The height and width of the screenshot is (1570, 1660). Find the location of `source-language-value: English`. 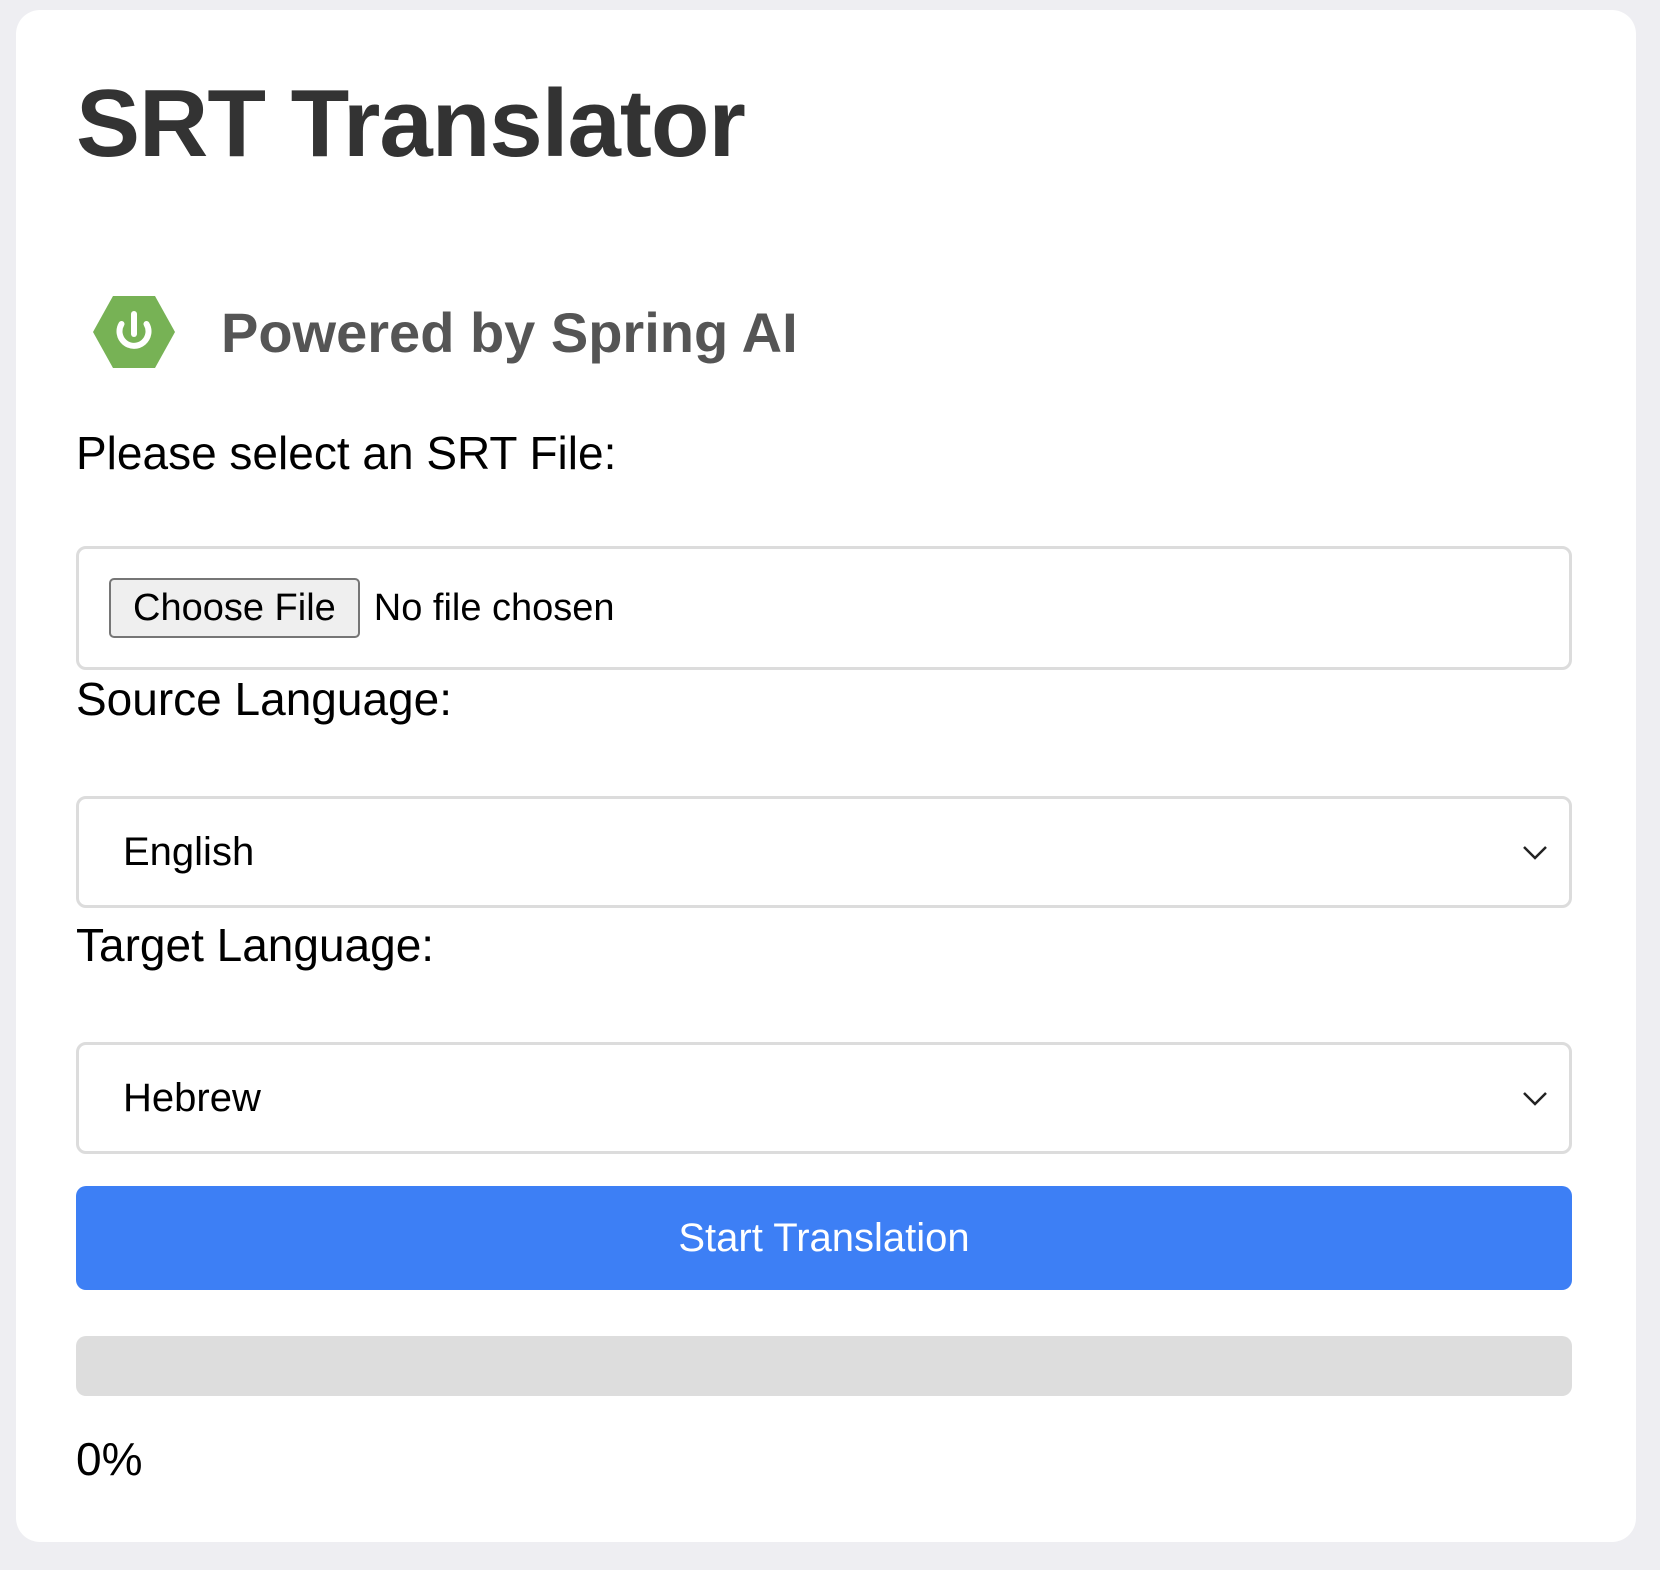

source-language-value: English is located at coordinates (189, 851).